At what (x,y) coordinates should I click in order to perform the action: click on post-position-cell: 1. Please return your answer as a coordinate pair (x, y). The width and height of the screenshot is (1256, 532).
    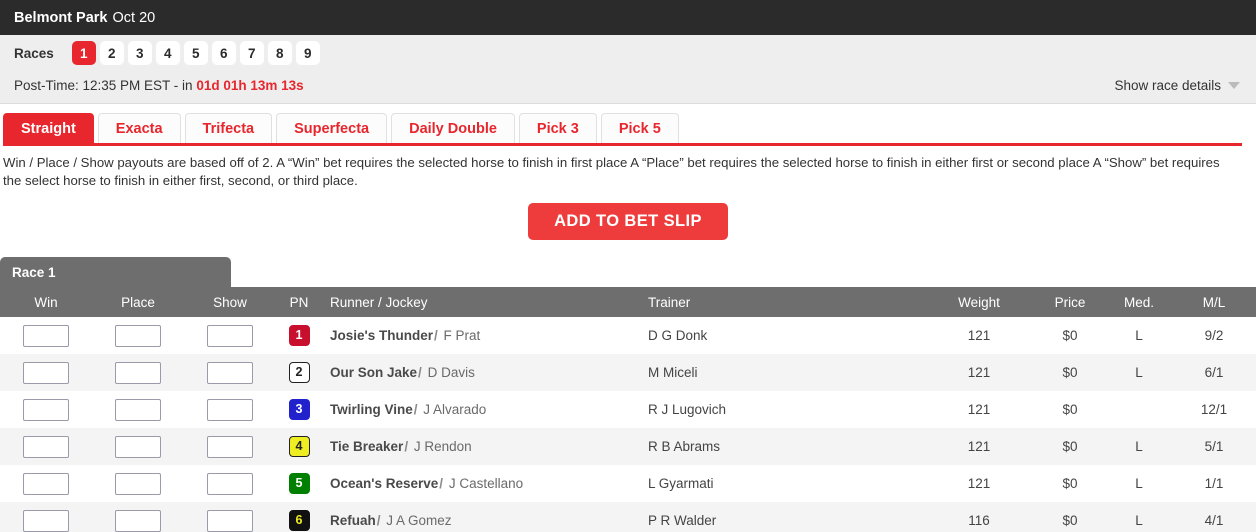
    Looking at the image, I should click on (299, 335).